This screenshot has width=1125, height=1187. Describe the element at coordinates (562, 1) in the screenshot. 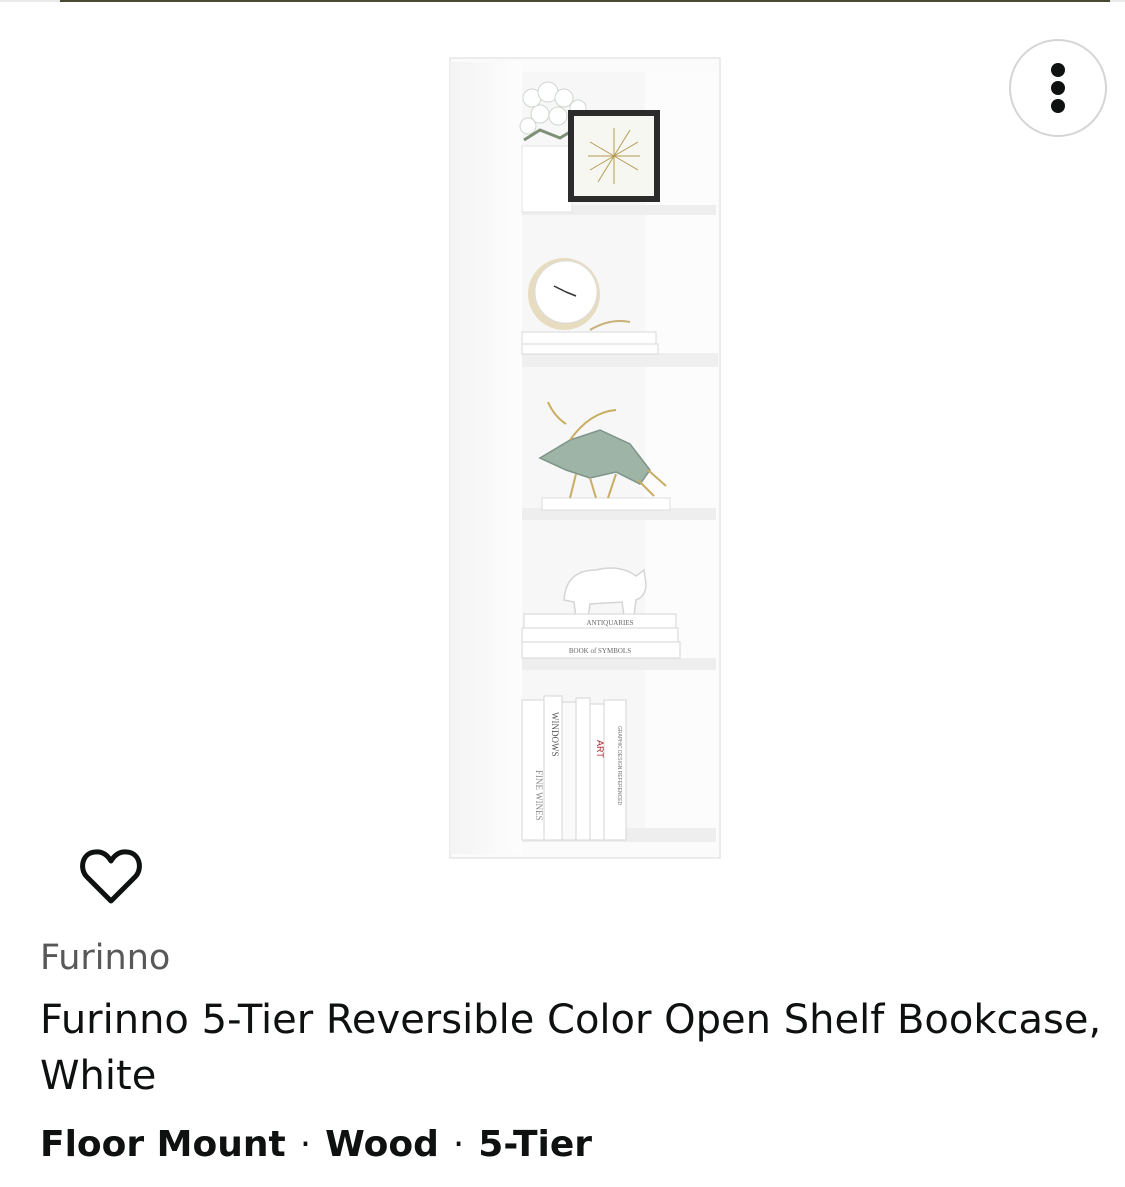

I see `top-divider` at that location.